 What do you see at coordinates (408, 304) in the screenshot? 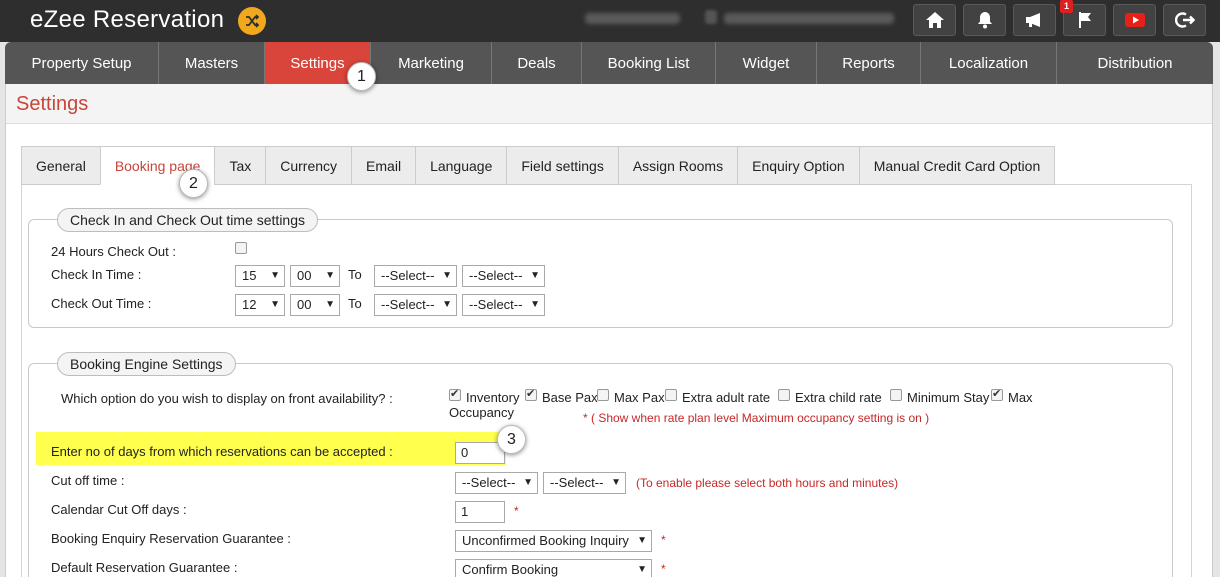
I see `checkout-to-hour-value: --Select--` at bounding box center [408, 304].